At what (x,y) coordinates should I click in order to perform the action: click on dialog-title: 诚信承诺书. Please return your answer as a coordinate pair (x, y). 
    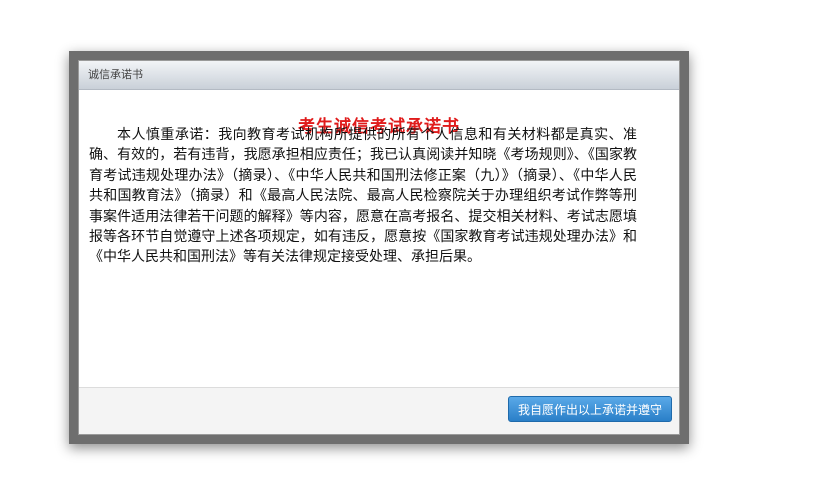
    Looking at the image, I should click on (115, 74).